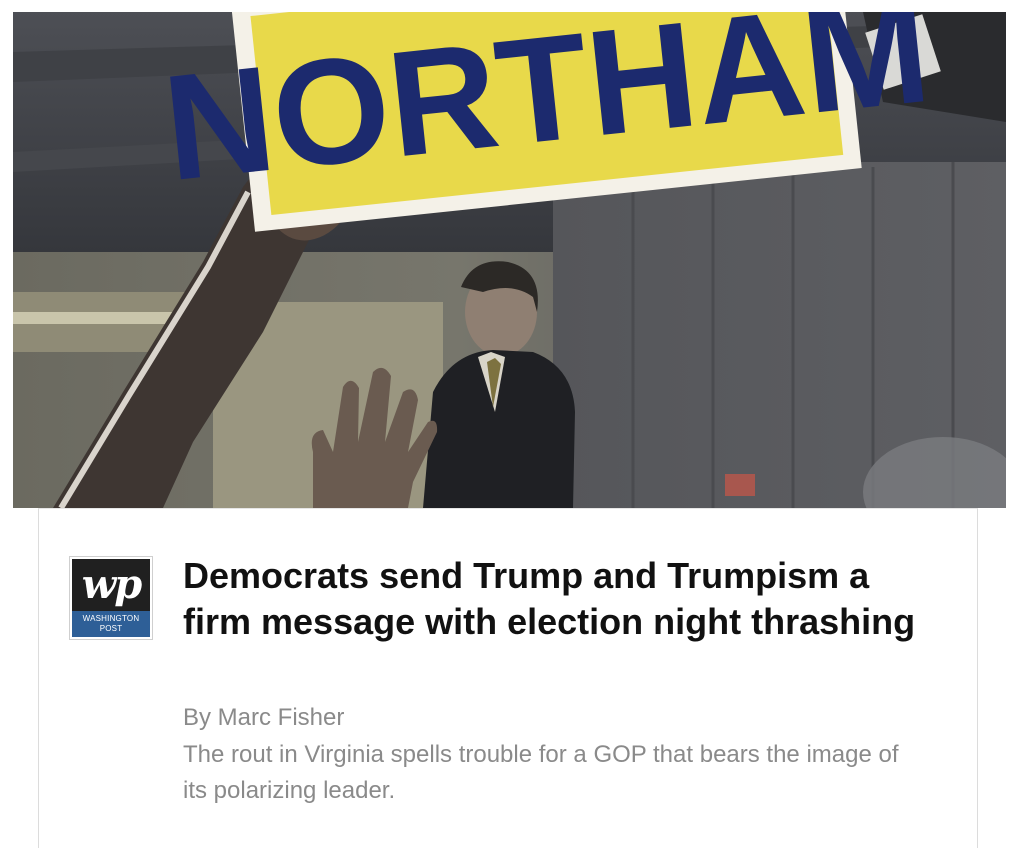 The image size is (1024, 848). What do you see at coordinates (264, 717) in the screenshot?
I see `article-byline: By Marc Fisher` at bounding box center [264, 717].